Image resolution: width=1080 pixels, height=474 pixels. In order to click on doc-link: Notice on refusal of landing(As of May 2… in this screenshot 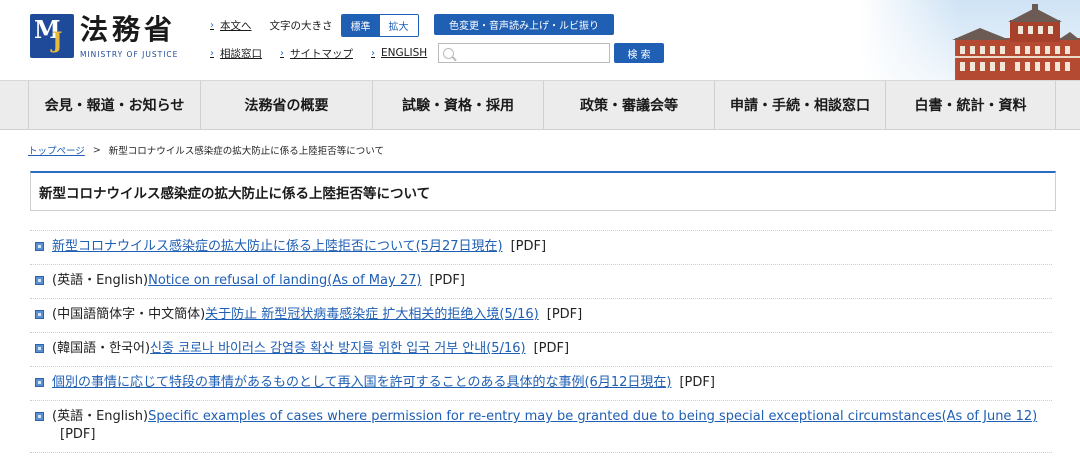, I will do `click(284, 280)`.